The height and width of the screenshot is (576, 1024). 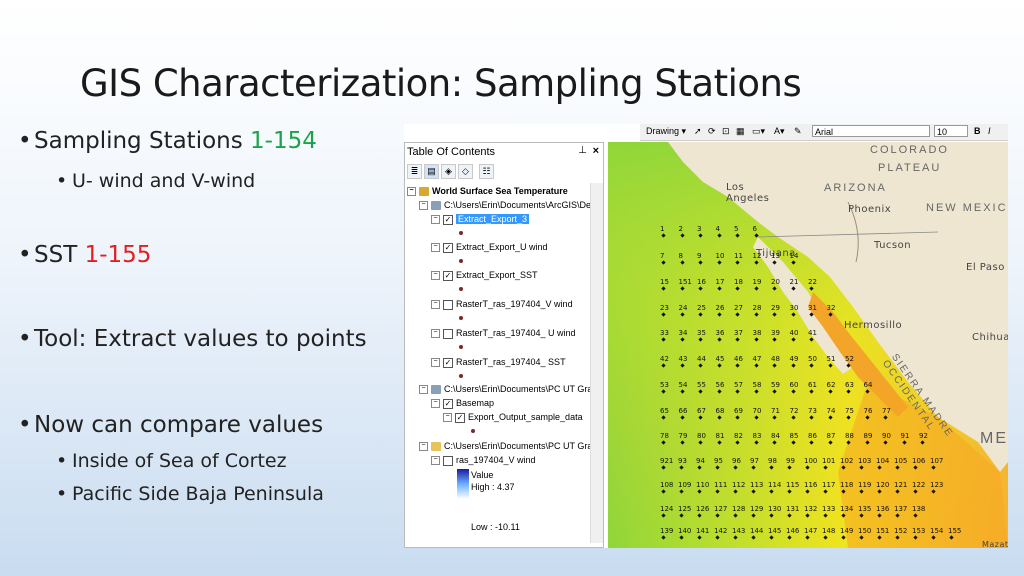 What do you see at coordinates (502, 304) in the screenshot?
I see `layer-rastert-v-wind: − RasterT_ras_197404_V wind` at bounding box center [502, 304].